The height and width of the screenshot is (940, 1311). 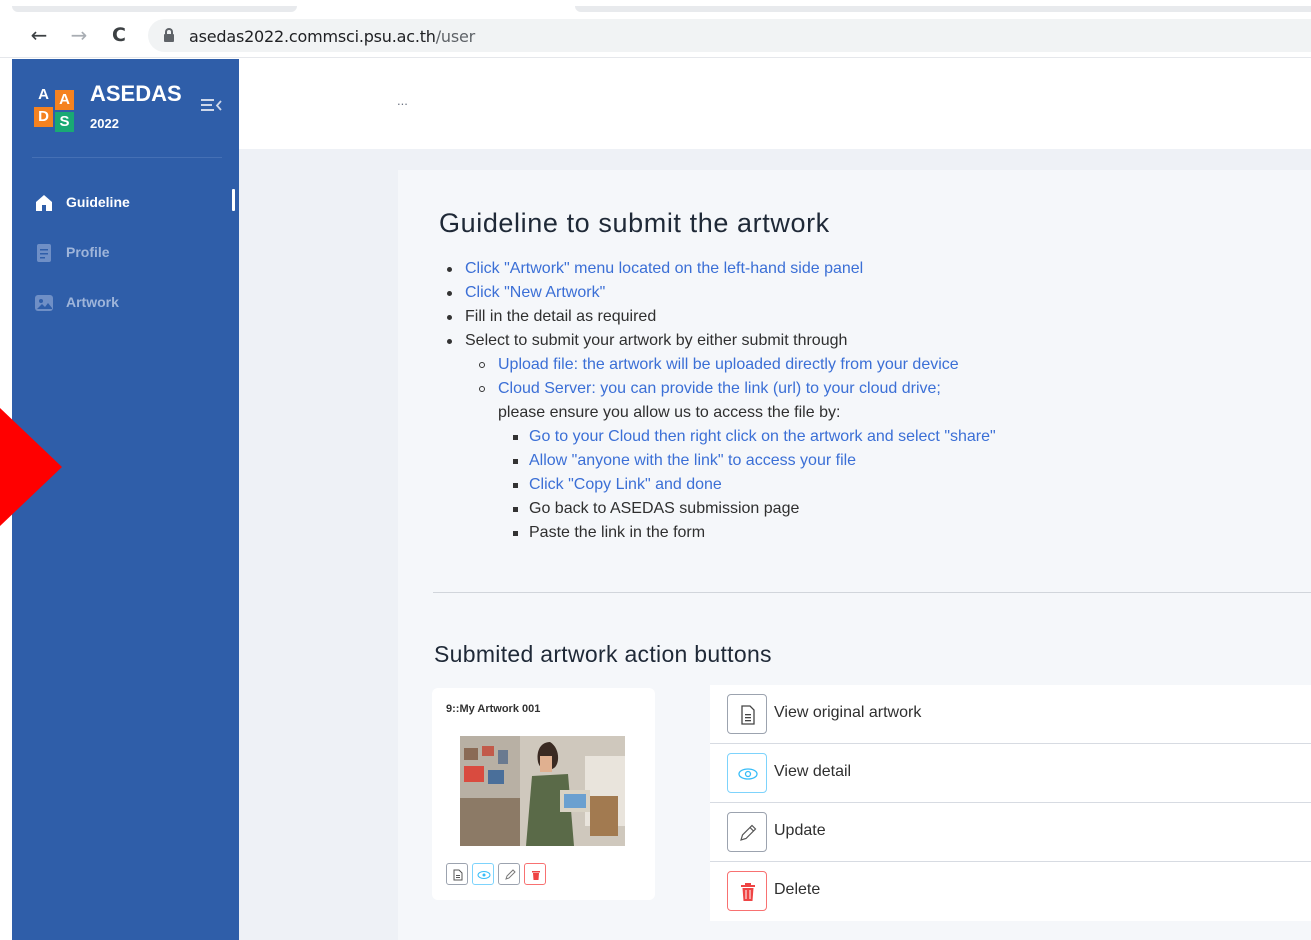 I want to click on artwork-thumbnail, so click(x=542, y=791).